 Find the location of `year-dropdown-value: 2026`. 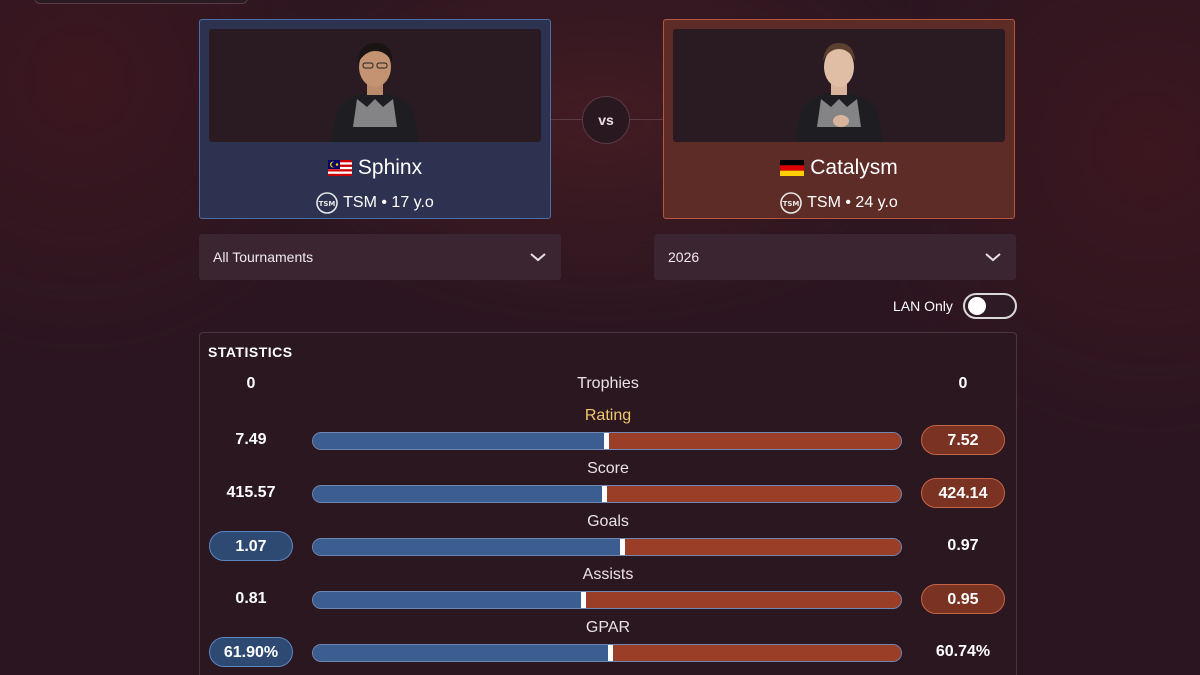

year-dropdown-value: 2026 is located at coordinates (684, 257).